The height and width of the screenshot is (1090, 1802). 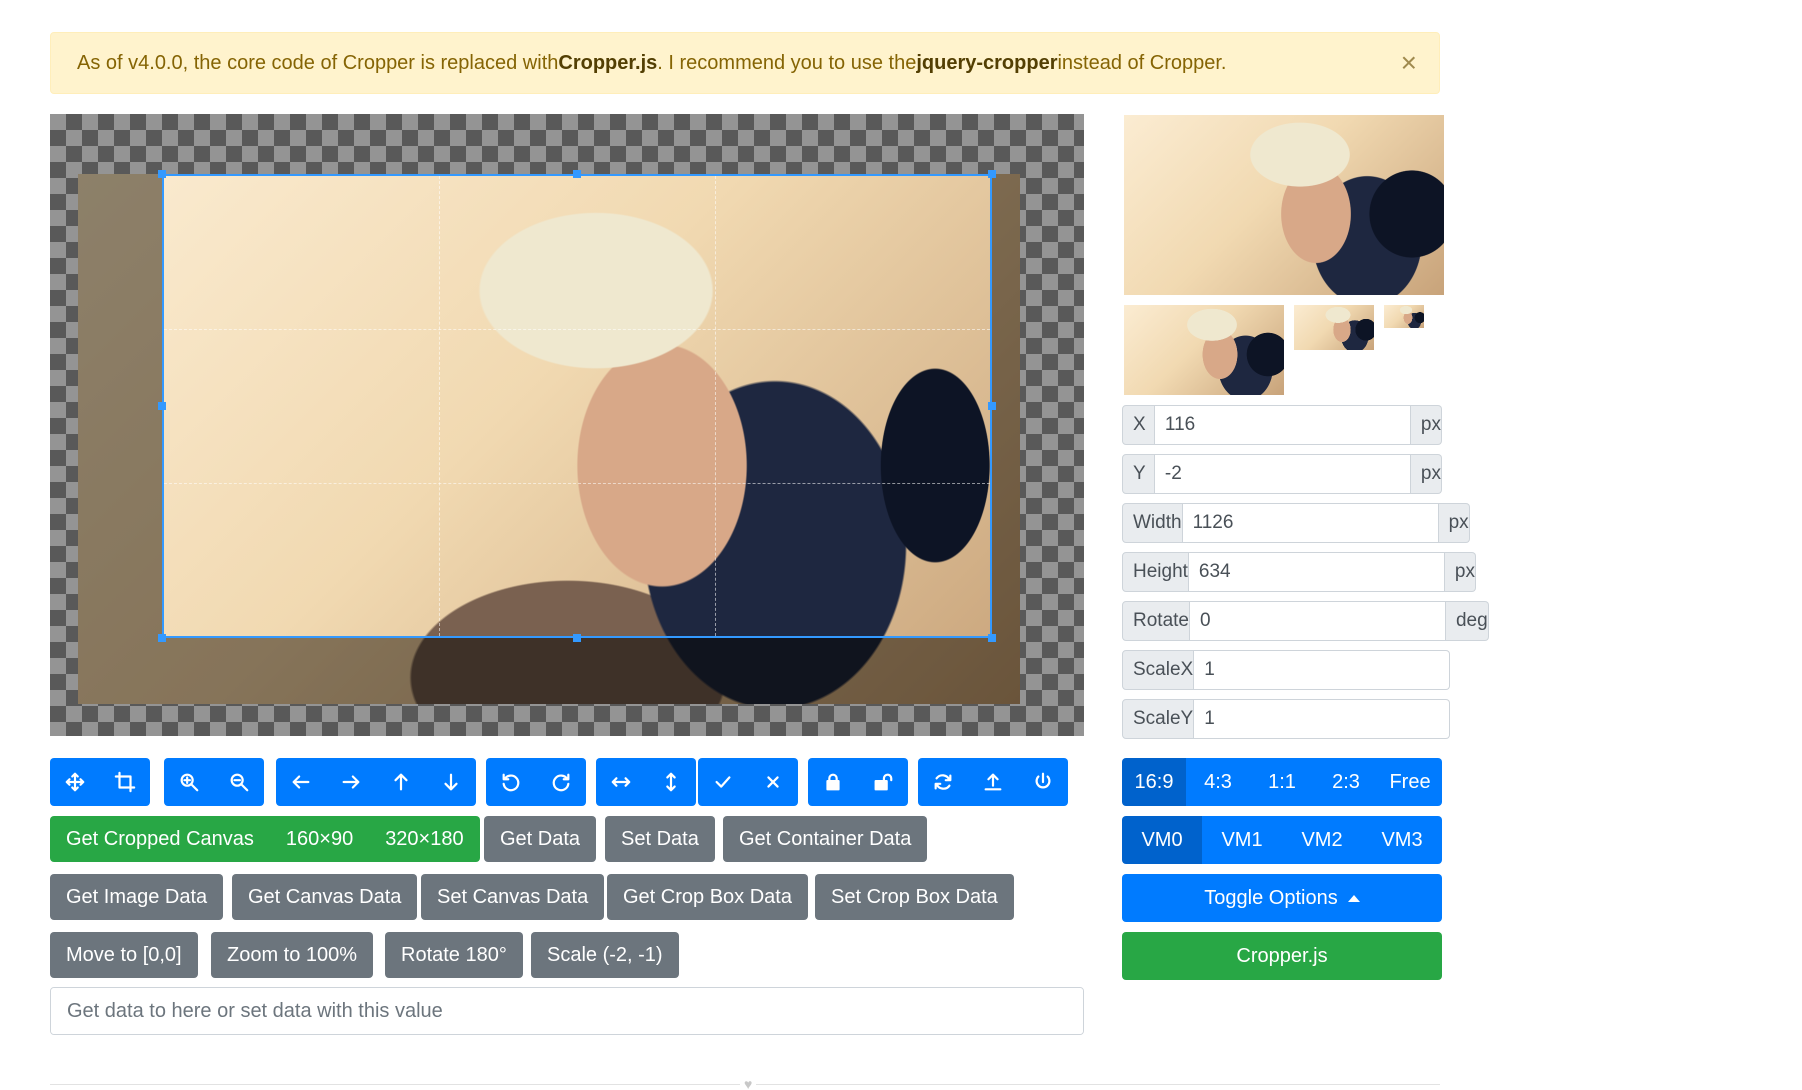 I want to click on cropped-canvas-160-button: 160×90, so click(x=319, y=839).